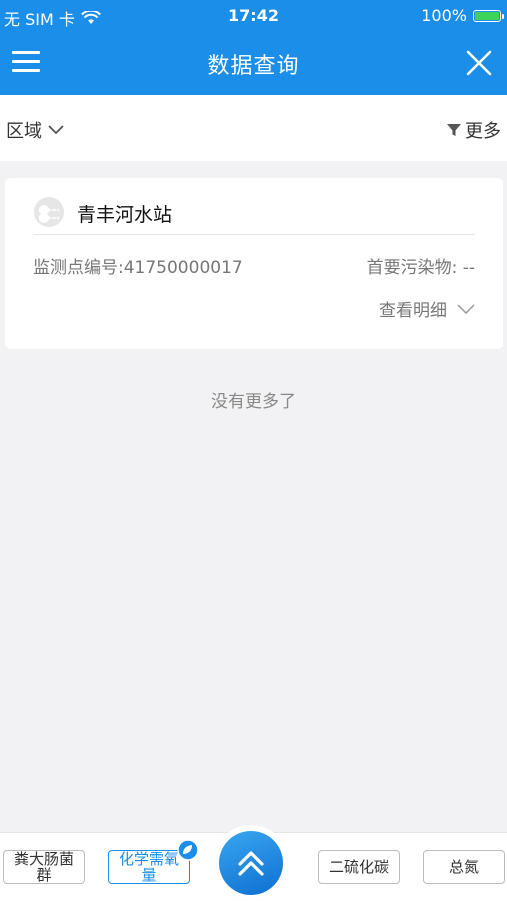  I want to click on list-end-text: 没有更多了, so click(253, 402).